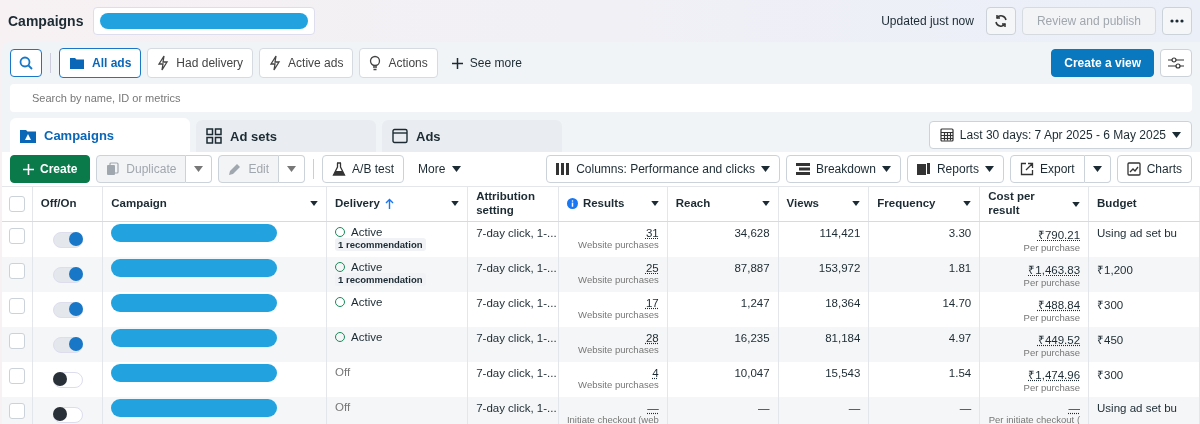 The image size is (1200, 424). I want to click on cost-value: ₹790.21, so click(1058, 235).